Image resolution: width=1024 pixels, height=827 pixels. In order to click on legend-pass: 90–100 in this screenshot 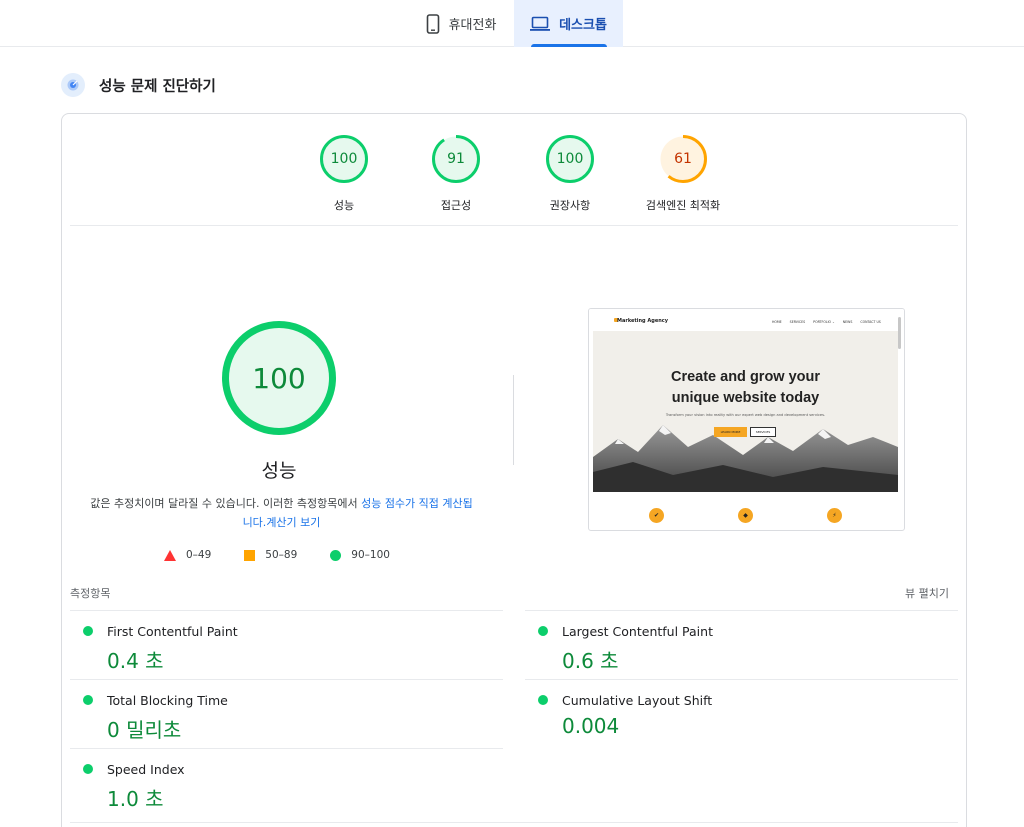, I will do `click(360, 555)`.